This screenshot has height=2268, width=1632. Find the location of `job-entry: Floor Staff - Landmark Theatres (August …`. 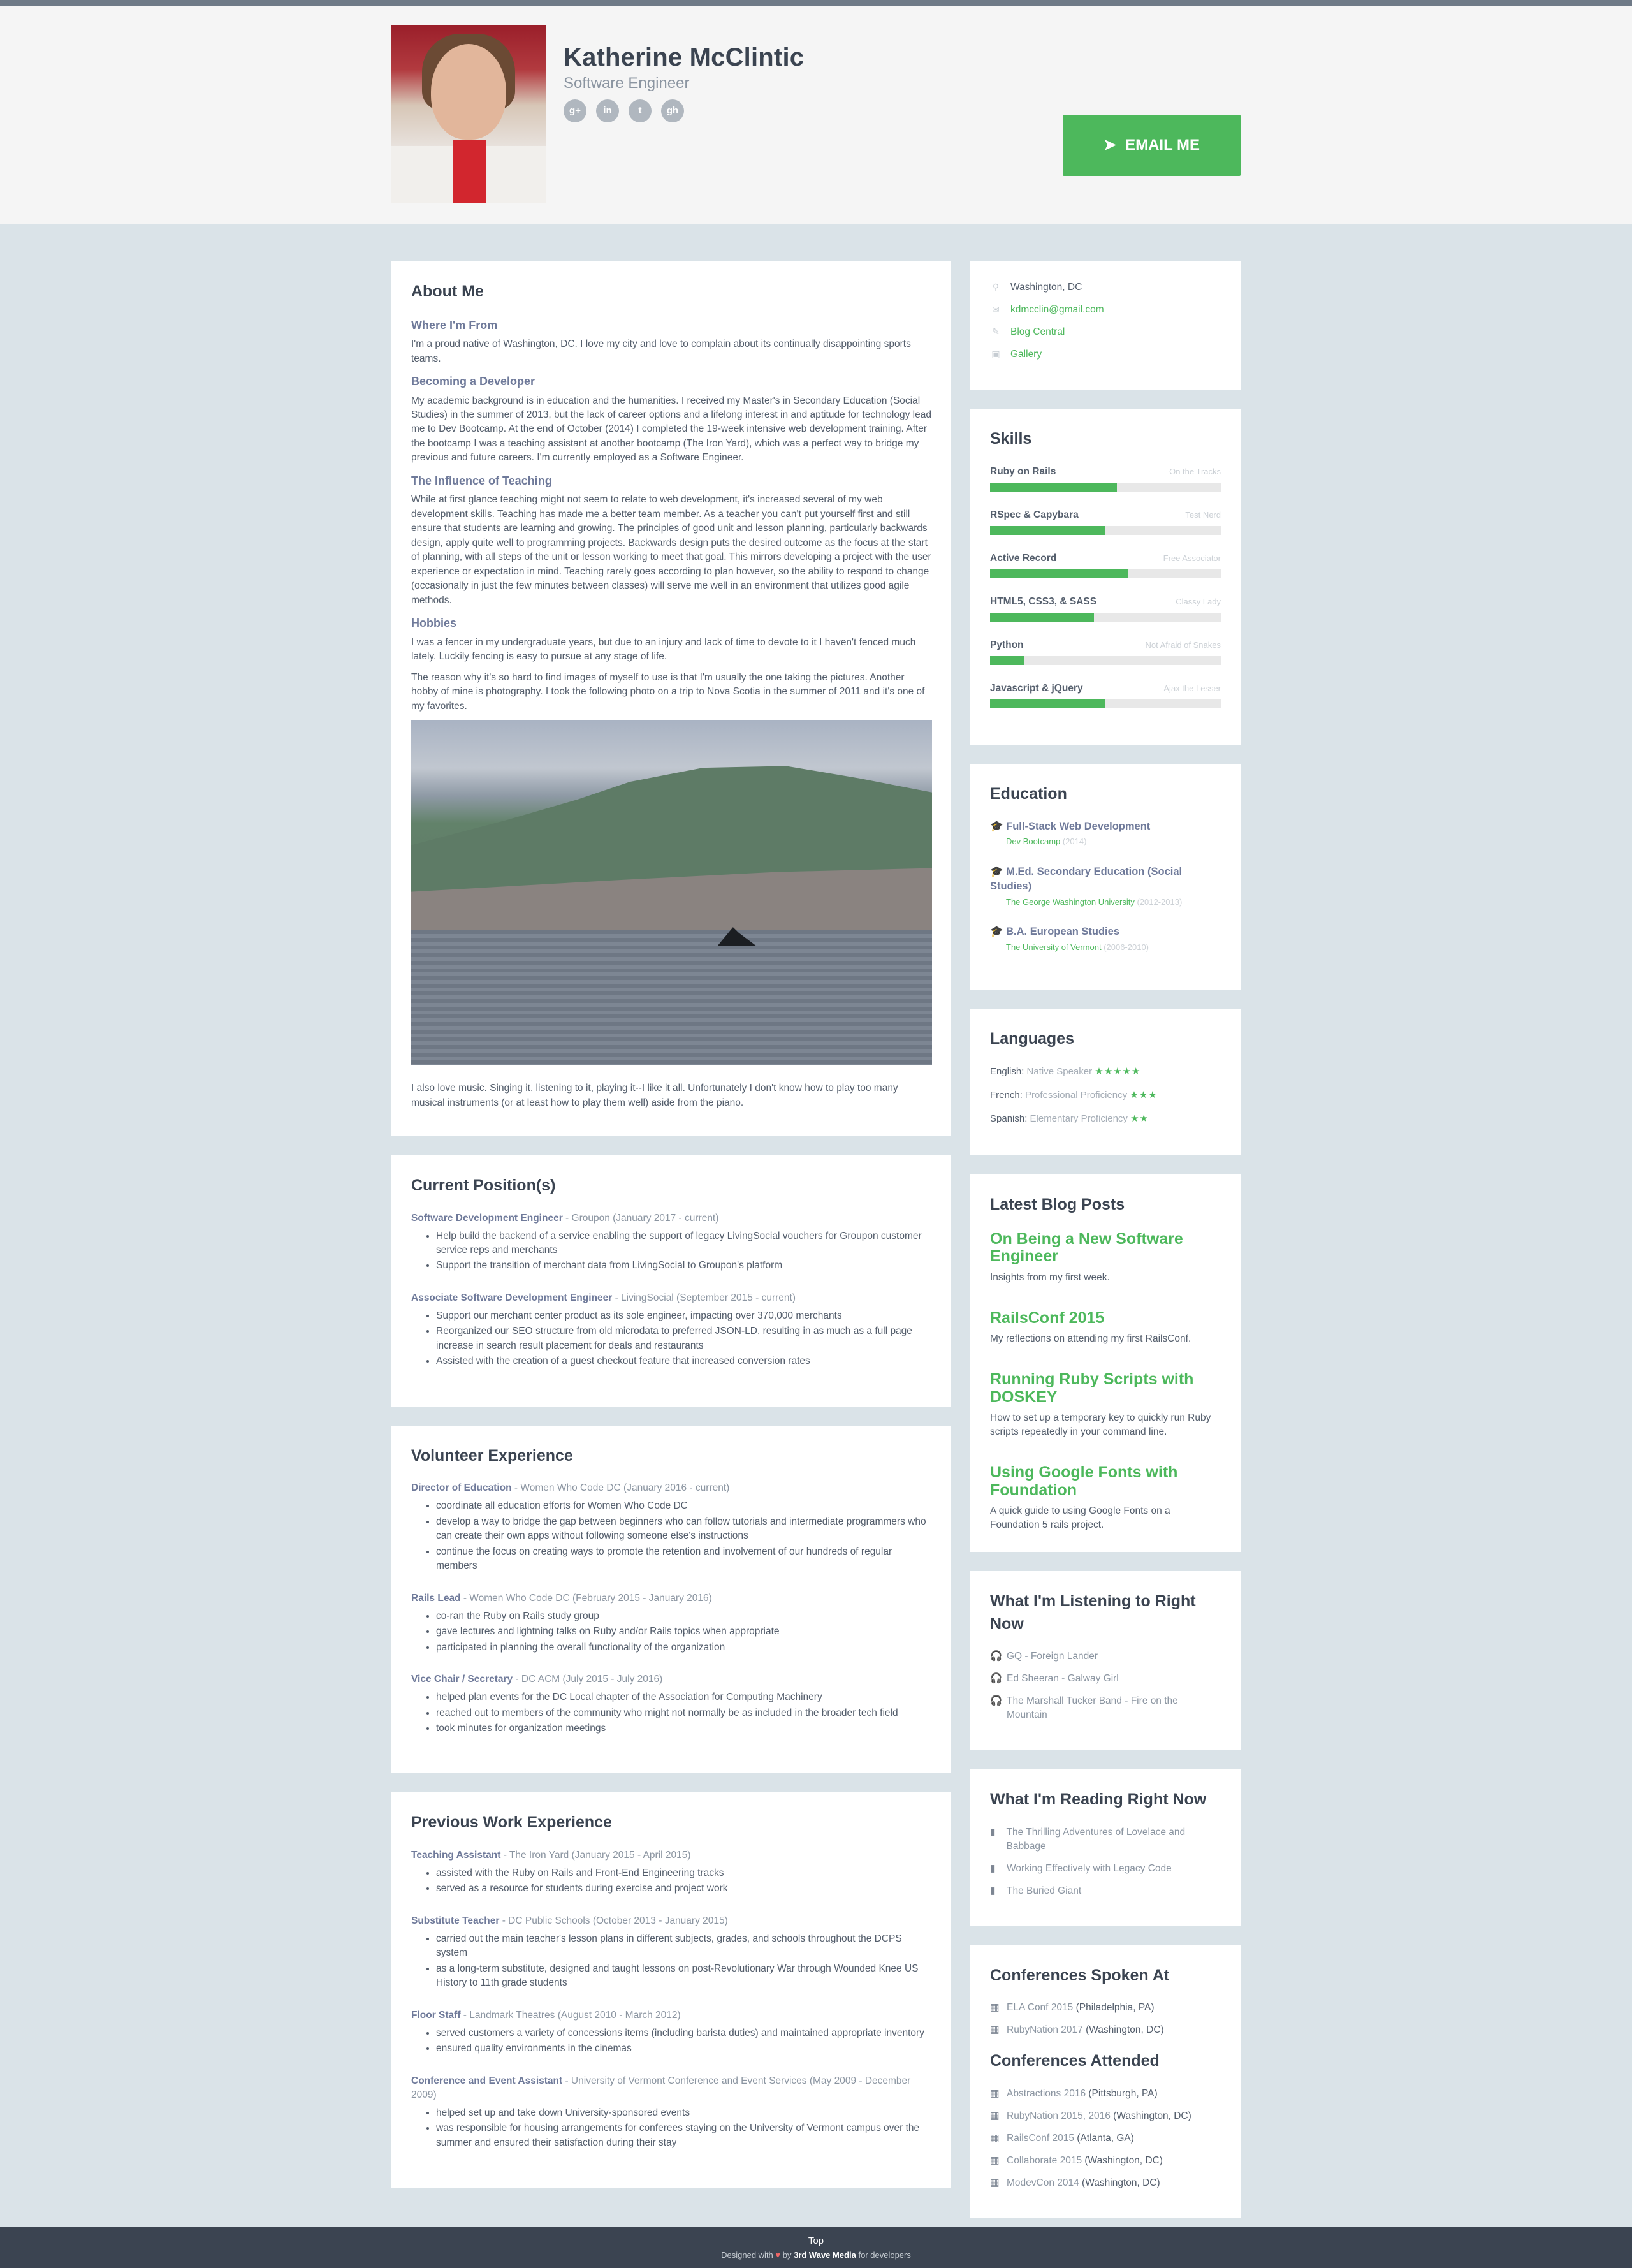

job-entry: Floor Staff - Landmark Theatres (August … is located at coordinates (671, 2032).